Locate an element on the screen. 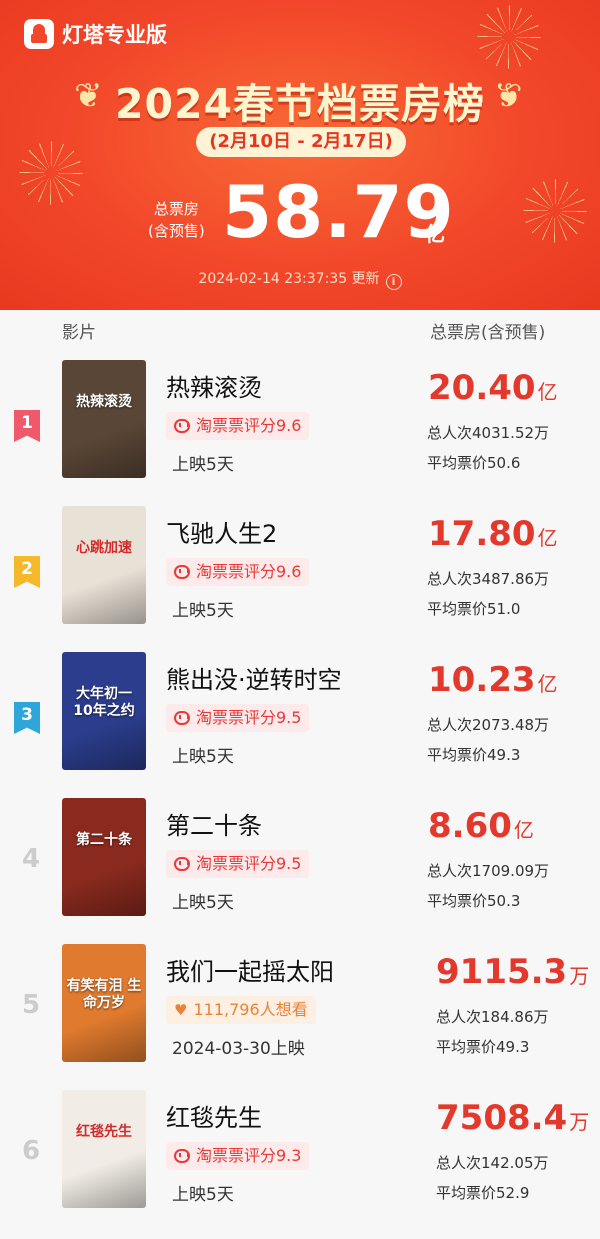 The width and height of the screenshot is (600, 1239). app-brand: 灯塔专业版 is located at coordinates (95, 34).